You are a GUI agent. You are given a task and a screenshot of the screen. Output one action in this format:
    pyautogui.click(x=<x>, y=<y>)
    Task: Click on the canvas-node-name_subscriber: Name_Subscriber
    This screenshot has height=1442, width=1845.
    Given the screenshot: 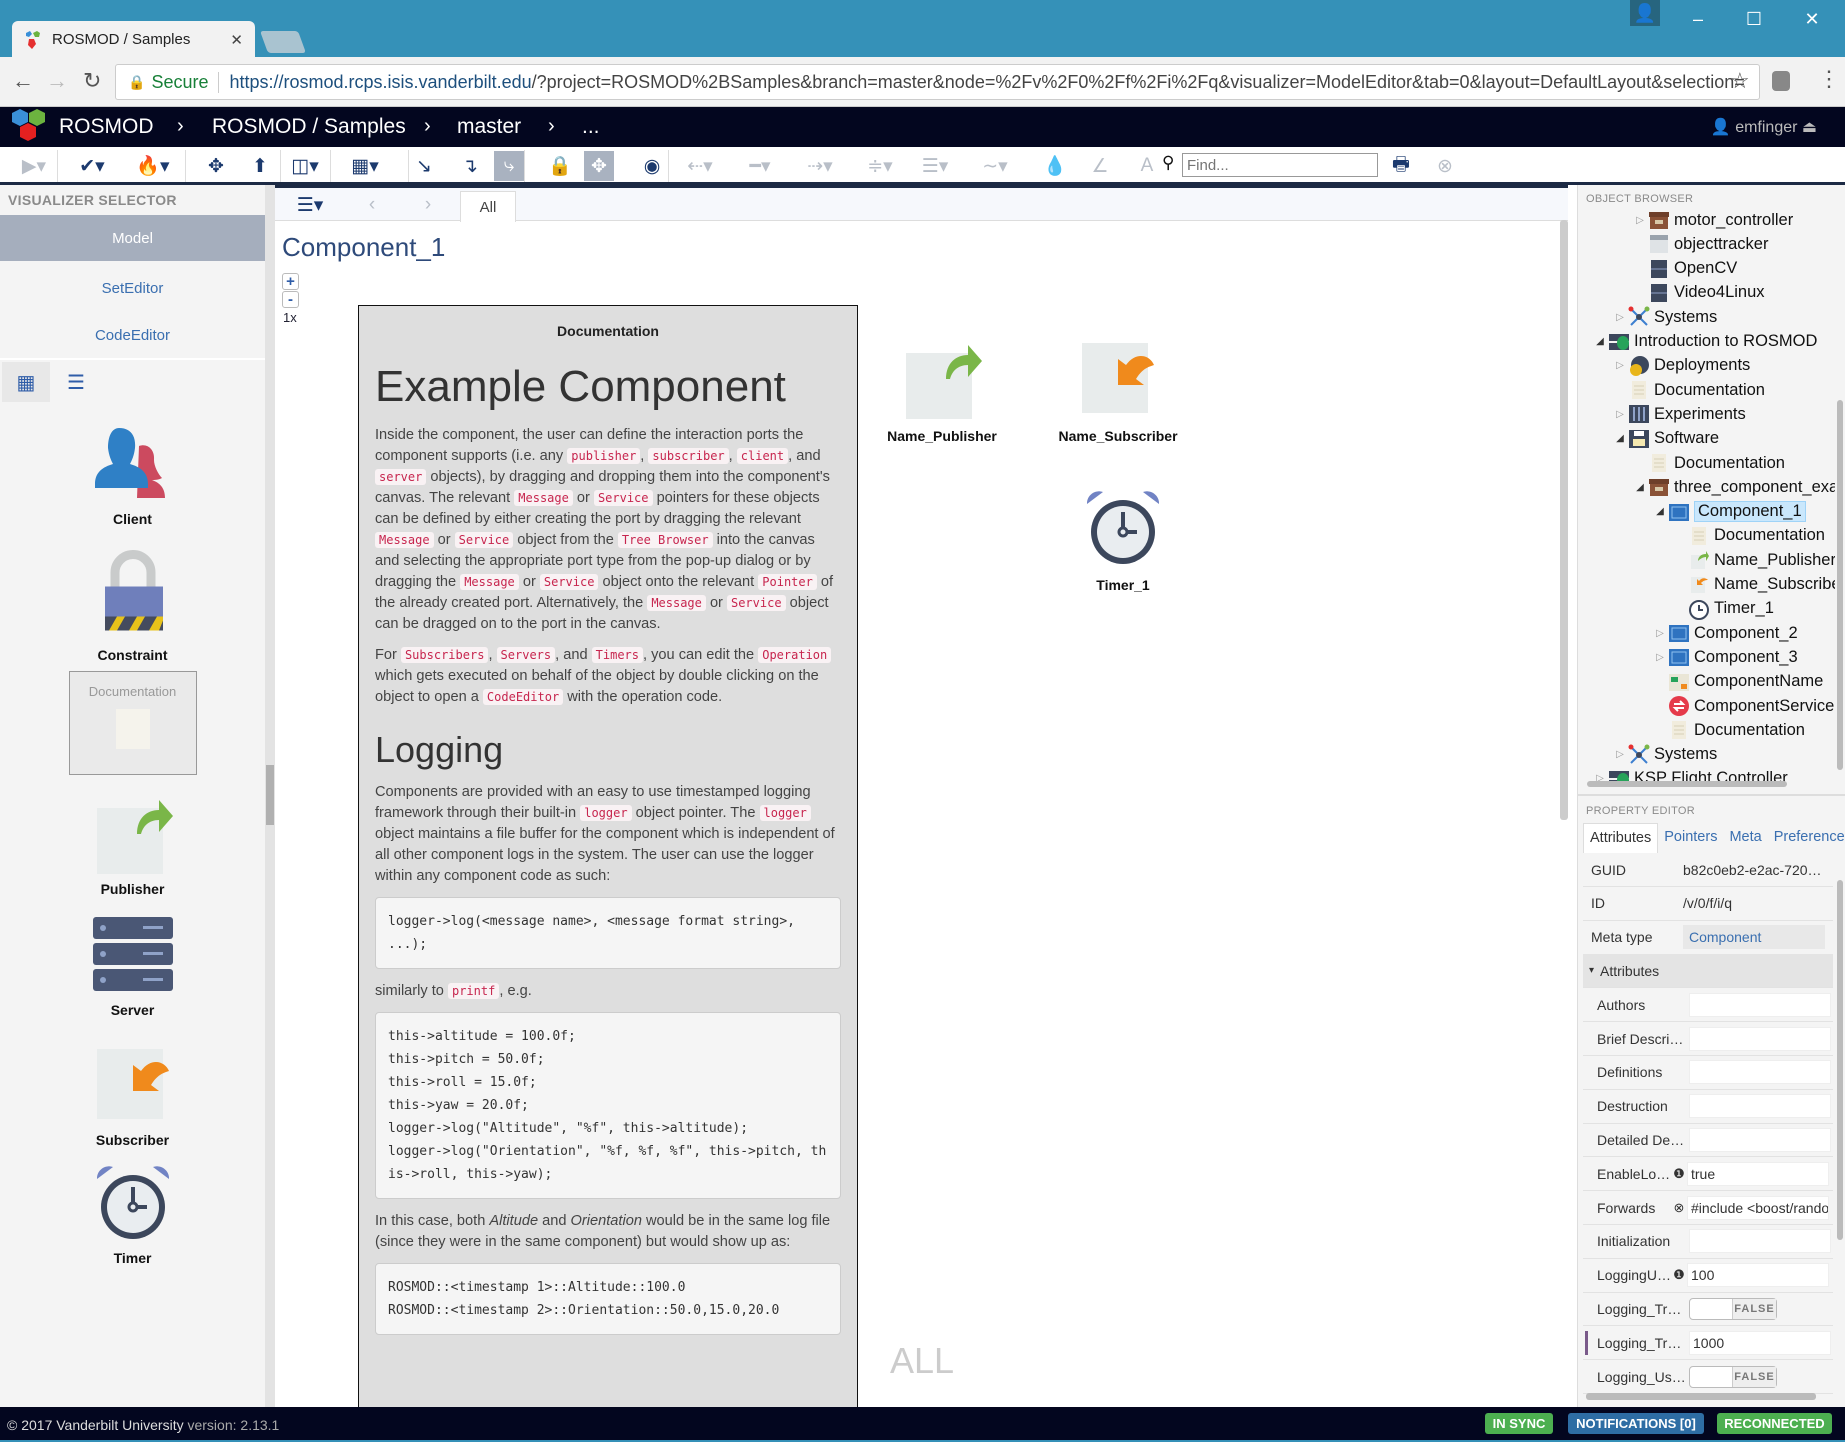 What is the action you would take?
    pyautogui.click(x=1118, y=391)
    